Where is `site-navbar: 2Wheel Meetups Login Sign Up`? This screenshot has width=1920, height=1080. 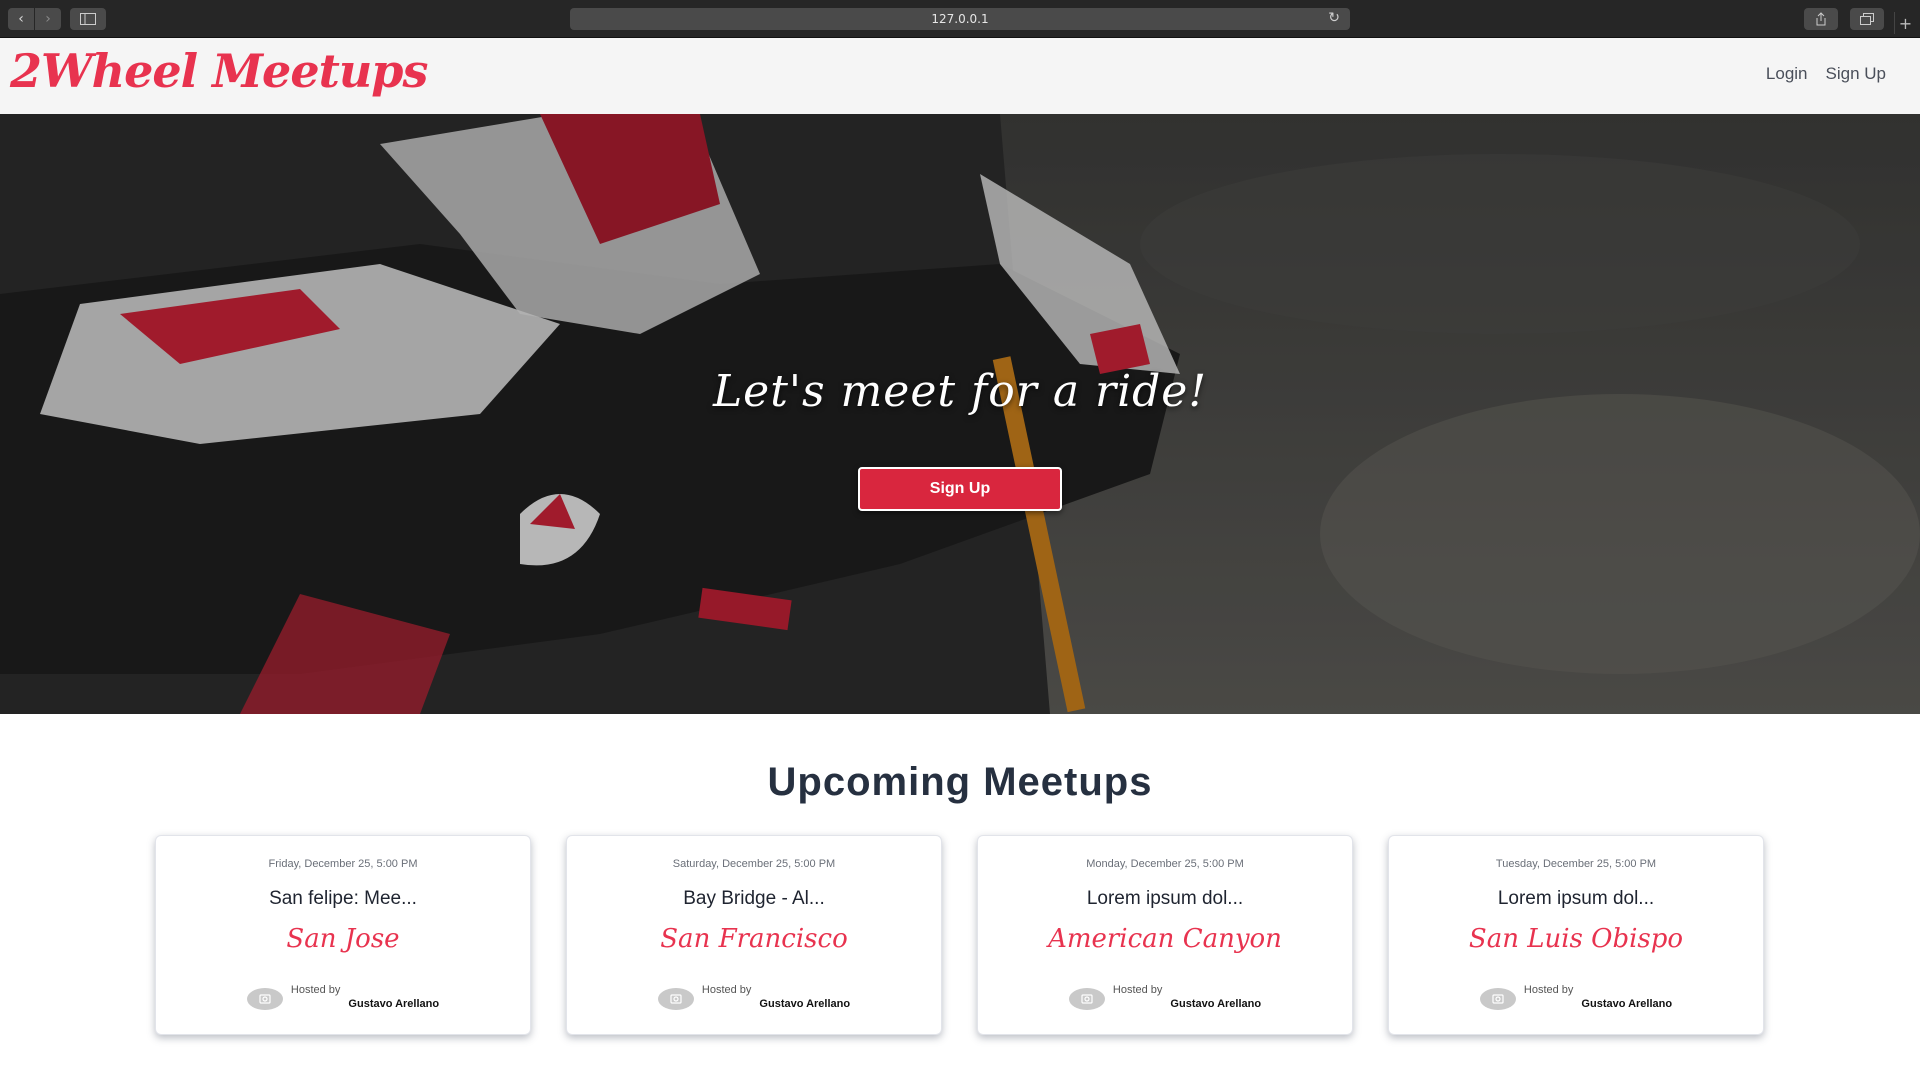
site-navbar: 2Wheel Meetups Login Sign Up is located at coordinates (960, 76).